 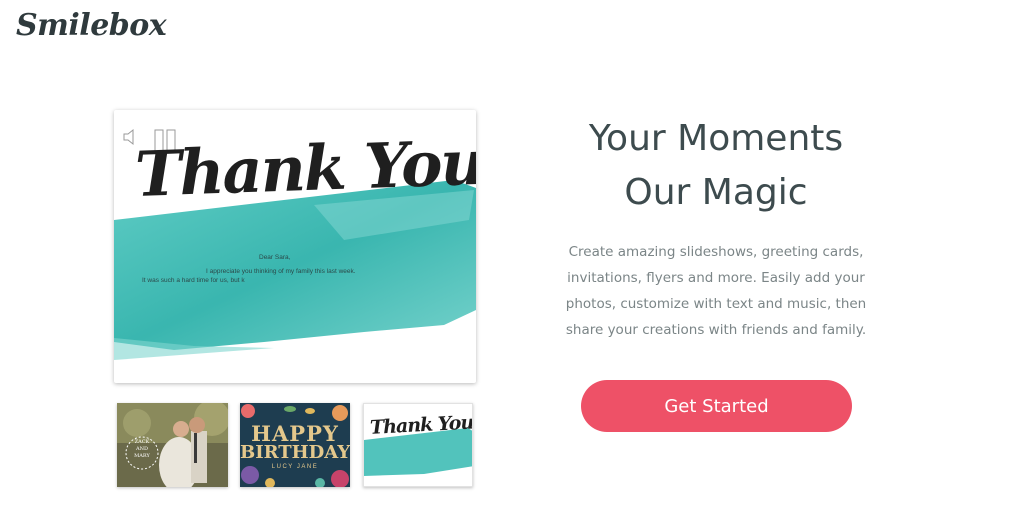 What do you see at coordinates (172, 445) in the screenshot?
I see `thumbnail-wedding: ZACK AND MARY` at bounding box center [172, 445].